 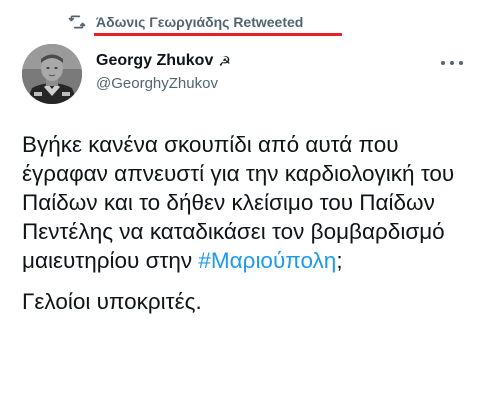 I want to click on more-options-icon, so click(x=452, y=63).